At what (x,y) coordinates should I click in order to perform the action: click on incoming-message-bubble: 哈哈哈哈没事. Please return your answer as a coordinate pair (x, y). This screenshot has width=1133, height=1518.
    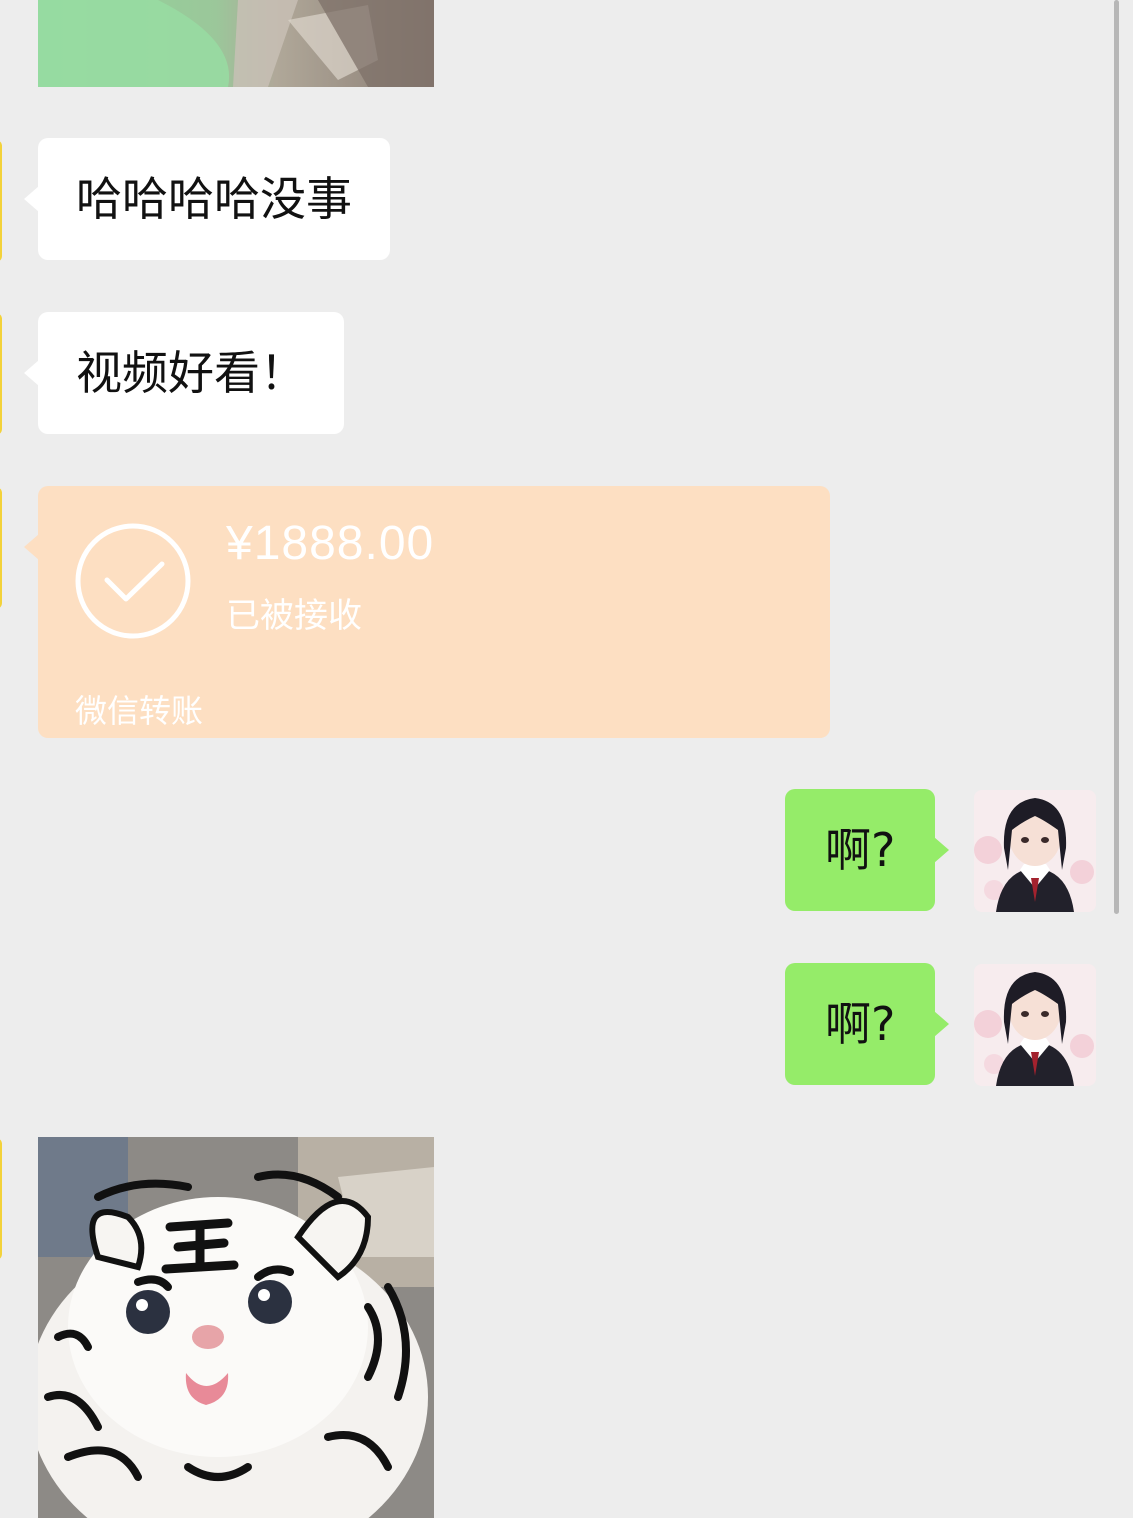
    Looking at the image, I should click on (207, 199).